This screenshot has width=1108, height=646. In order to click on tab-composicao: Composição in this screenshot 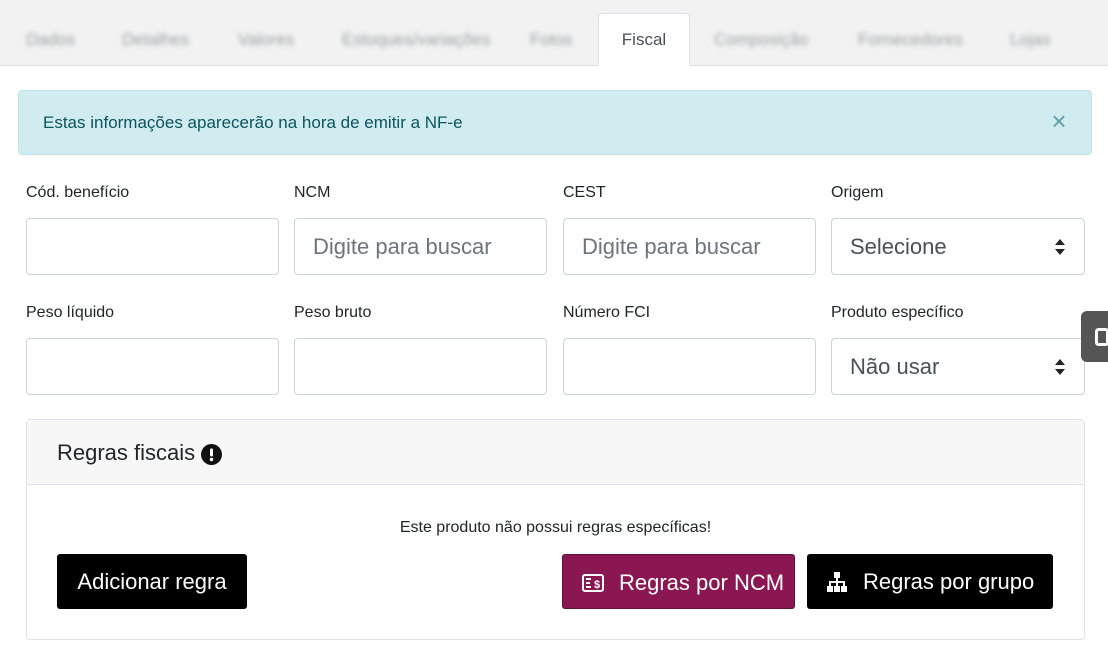, I will do `click(761, 40)`.